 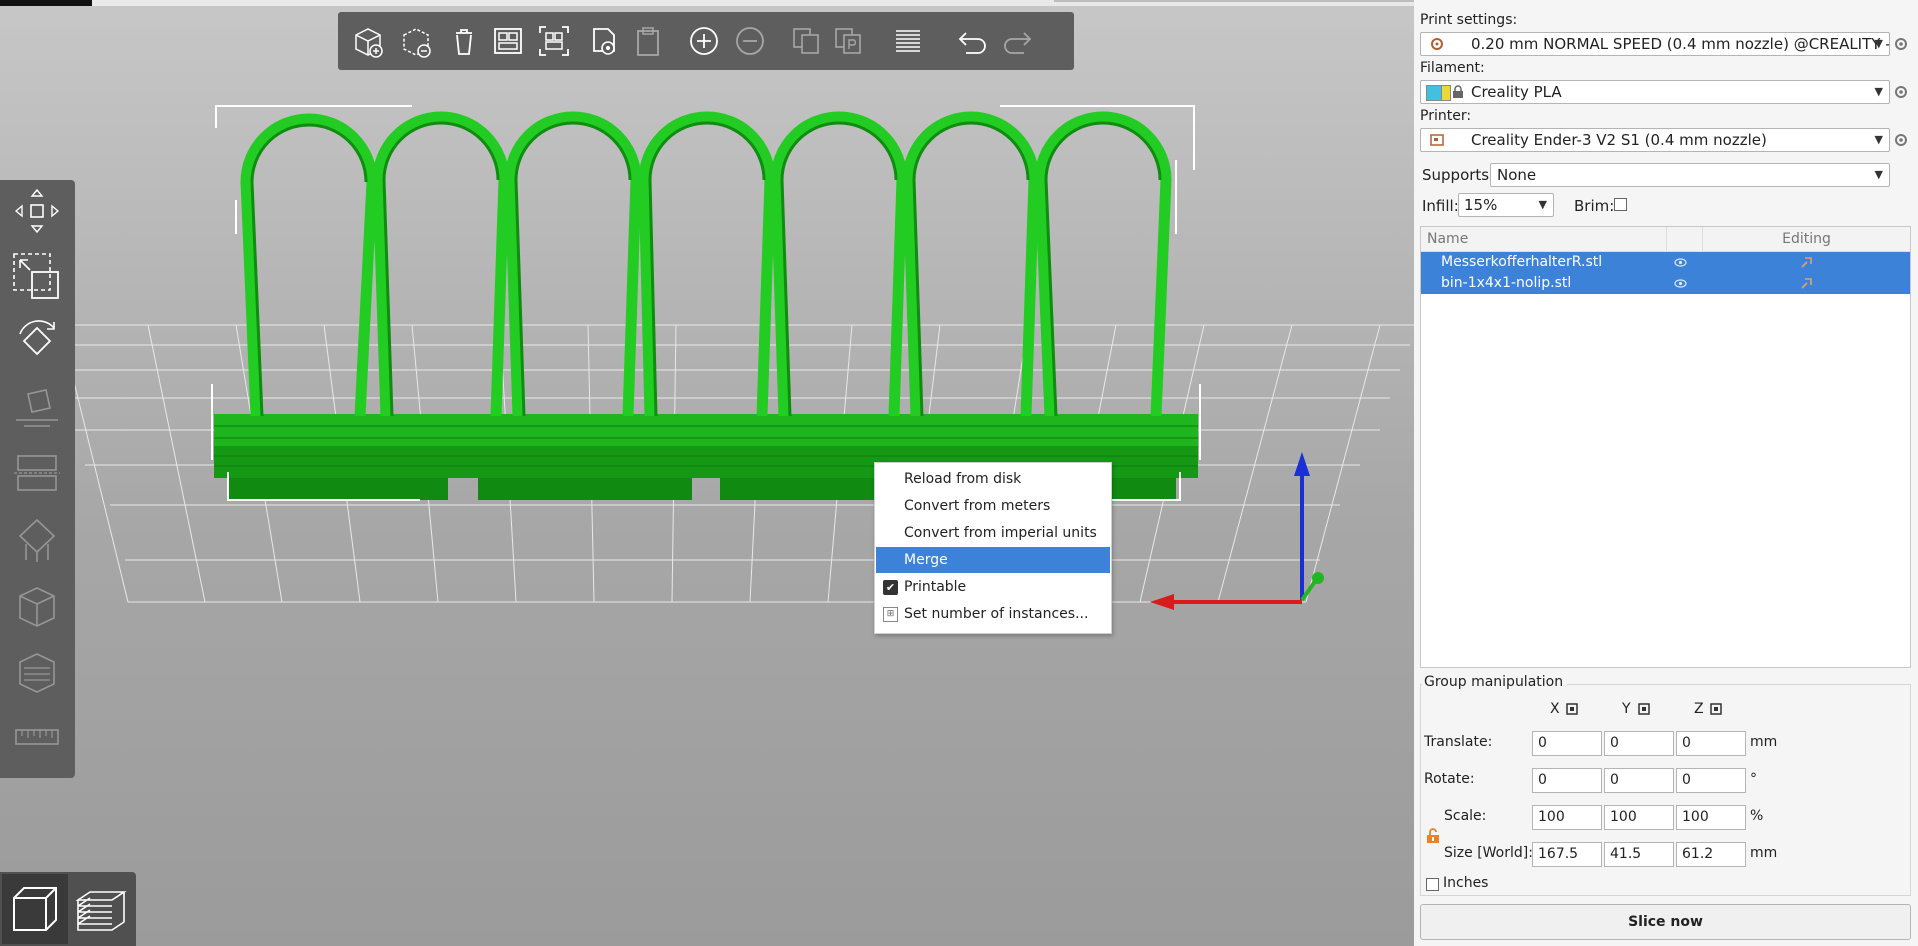 What do you see at coordinates (1437, 140) in the screenshot?
I see `printer-icon` at bounding box center [1437, 140].